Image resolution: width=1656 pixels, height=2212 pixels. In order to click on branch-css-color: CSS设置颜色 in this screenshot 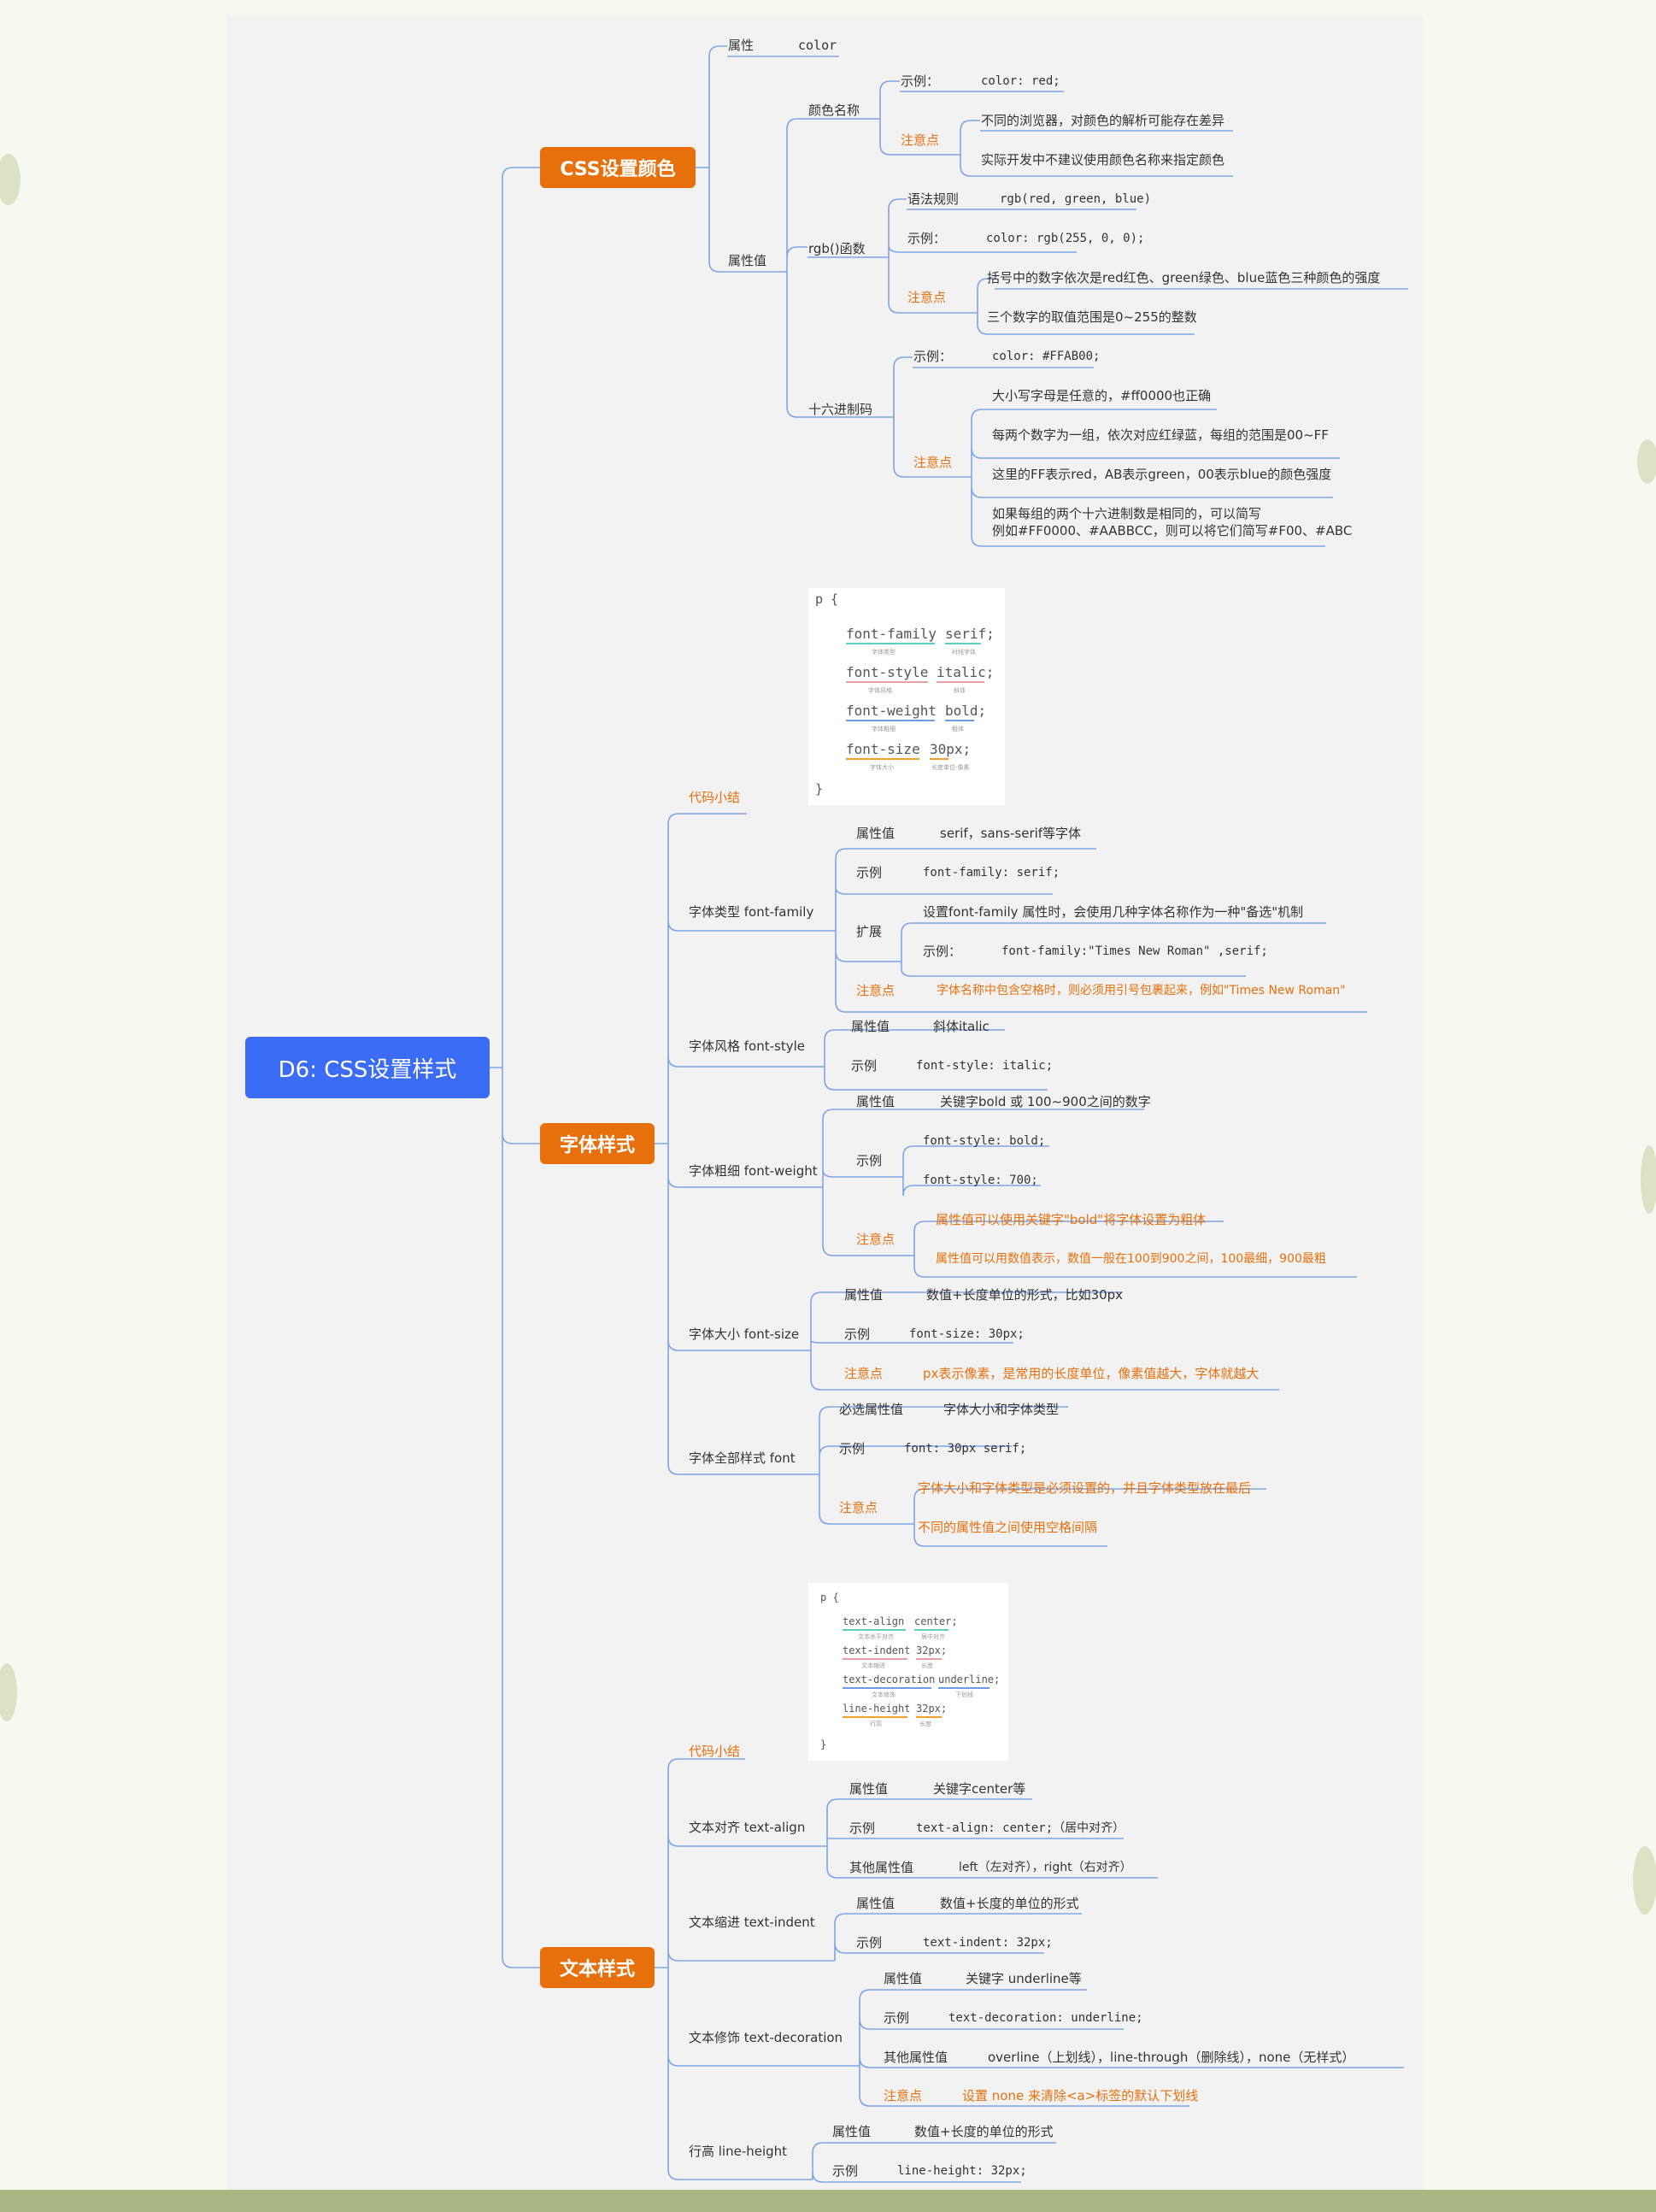, I will do `click(618, 167)`.